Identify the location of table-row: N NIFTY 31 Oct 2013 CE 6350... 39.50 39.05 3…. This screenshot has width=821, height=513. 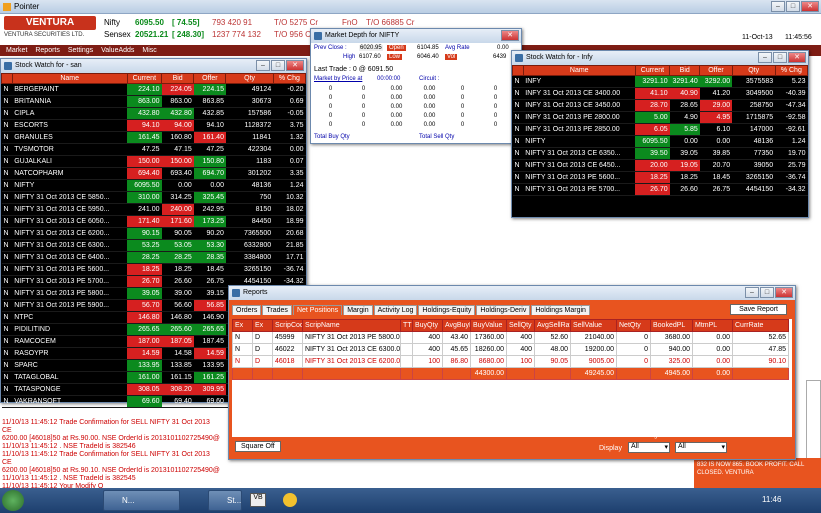
(660, 153).